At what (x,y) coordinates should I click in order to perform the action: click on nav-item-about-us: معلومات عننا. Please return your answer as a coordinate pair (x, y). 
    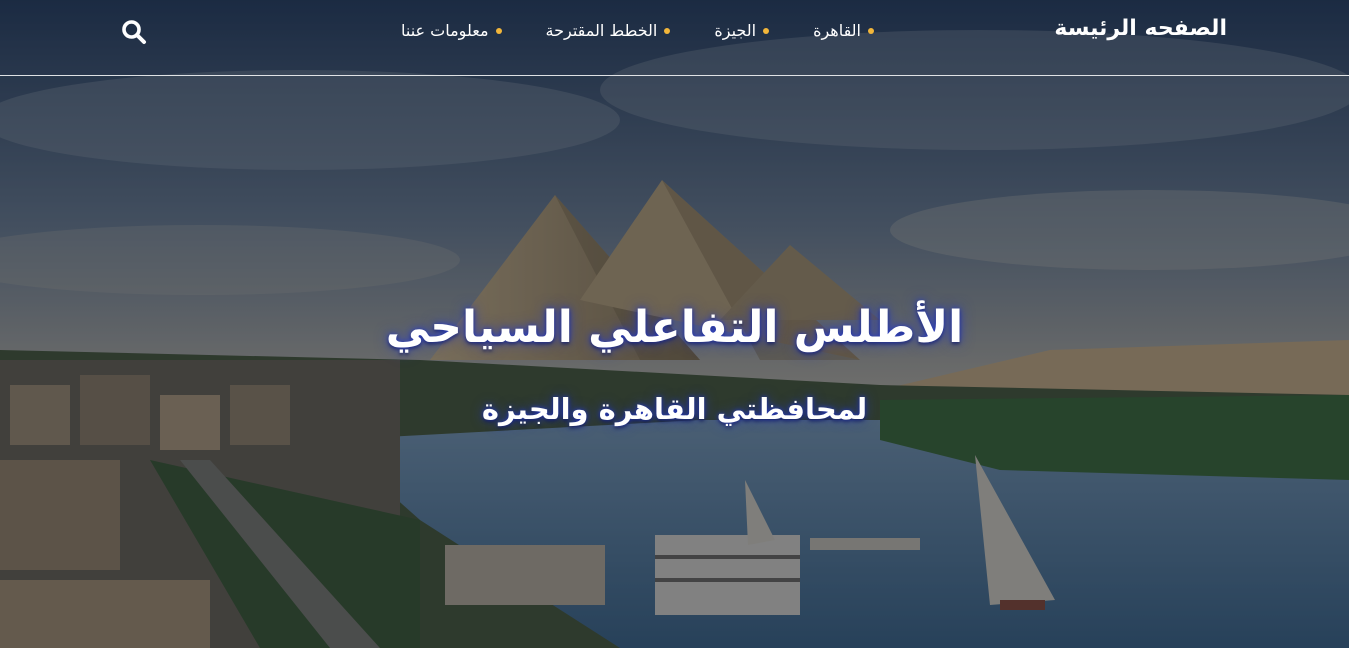
    Looking at the image, I should click on (451, 30).